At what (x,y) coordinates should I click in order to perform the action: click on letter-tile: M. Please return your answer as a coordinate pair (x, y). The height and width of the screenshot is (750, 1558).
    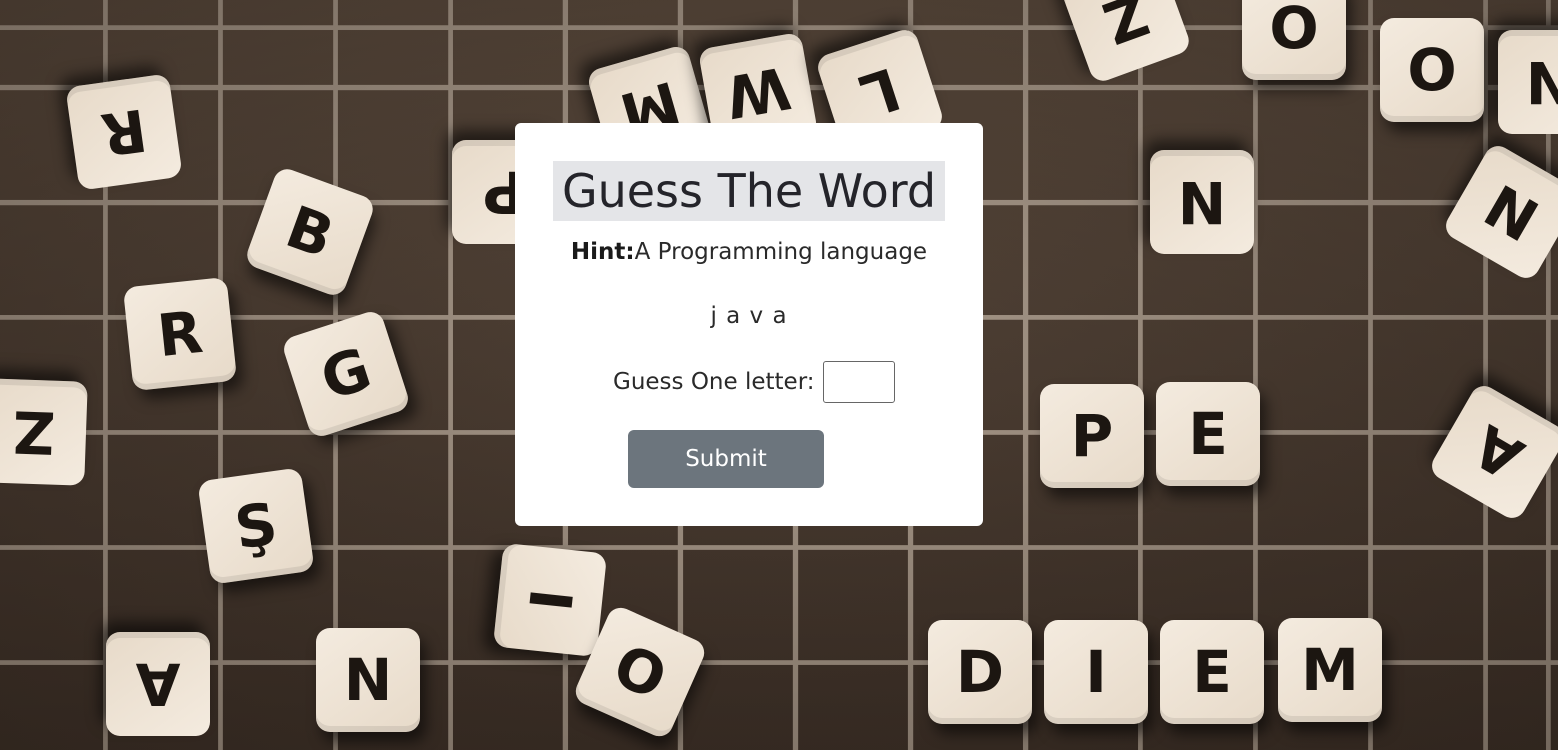
    Looking at the image, I should click on (1330, 670).